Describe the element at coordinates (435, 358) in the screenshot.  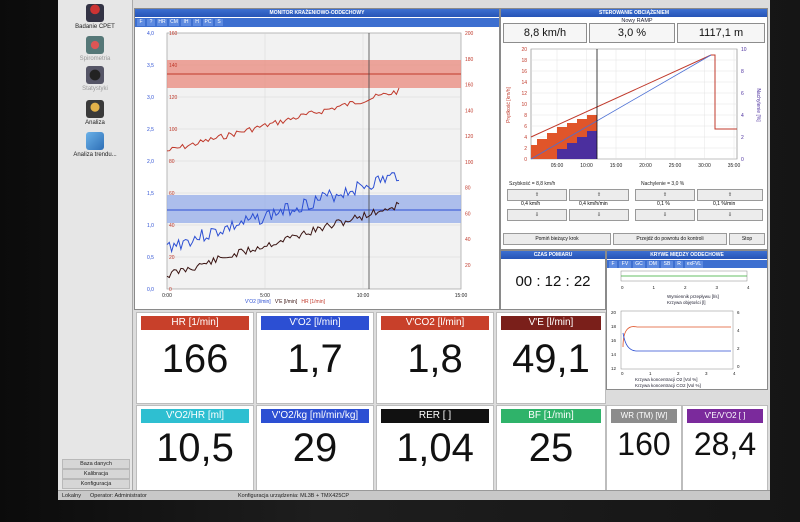
I see `value-card: V'CO2 [l/min] 1,8` at that location.